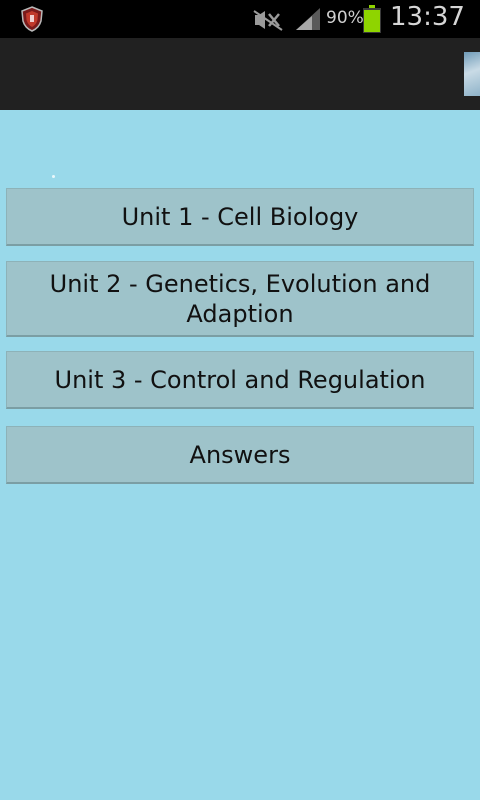  What do you see at coordinates (372, 19) in the screenshot?
I see `battery-icon` at bounding box center [372, 19].